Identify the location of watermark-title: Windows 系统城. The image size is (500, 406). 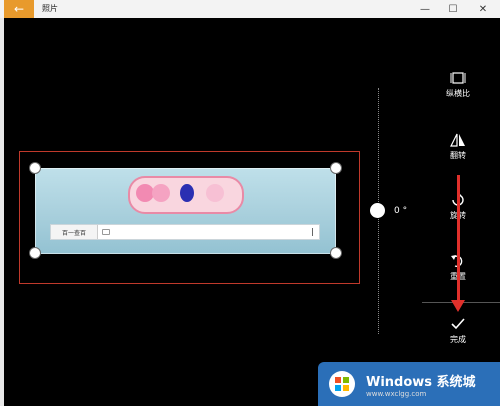
(421, 382).